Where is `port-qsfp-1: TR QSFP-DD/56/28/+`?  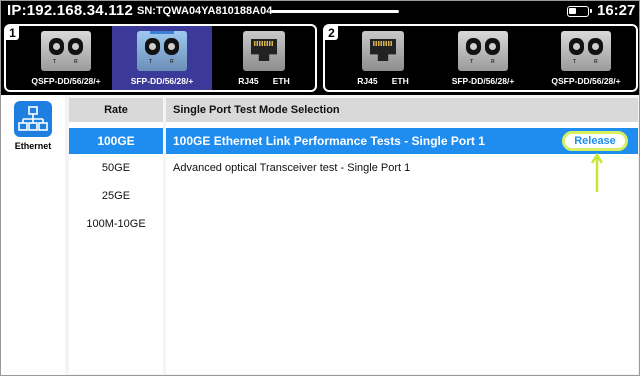
port-qsfp-1: TR QSFP-DD/56/28/+ is located at coordinates (66, 58).